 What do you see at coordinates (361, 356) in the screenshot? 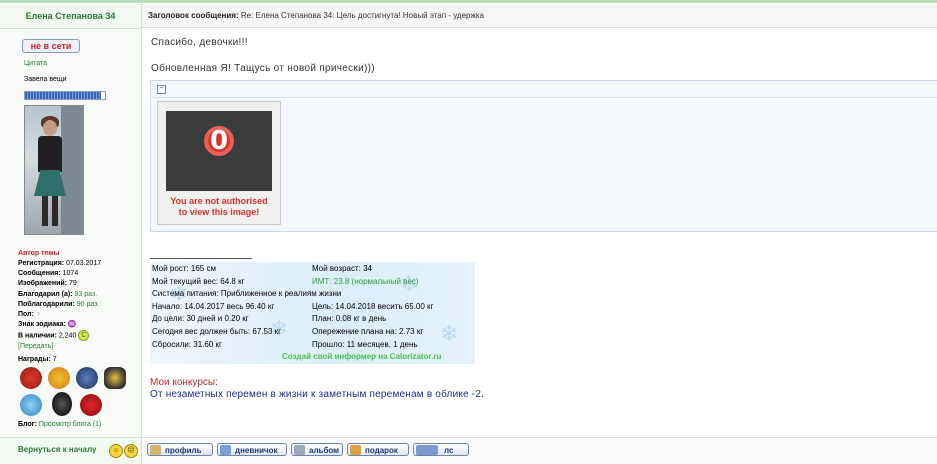
I see `informer-brand-link: Создай свой информер на Calorizator.ru` at bounding box center [361, 356].